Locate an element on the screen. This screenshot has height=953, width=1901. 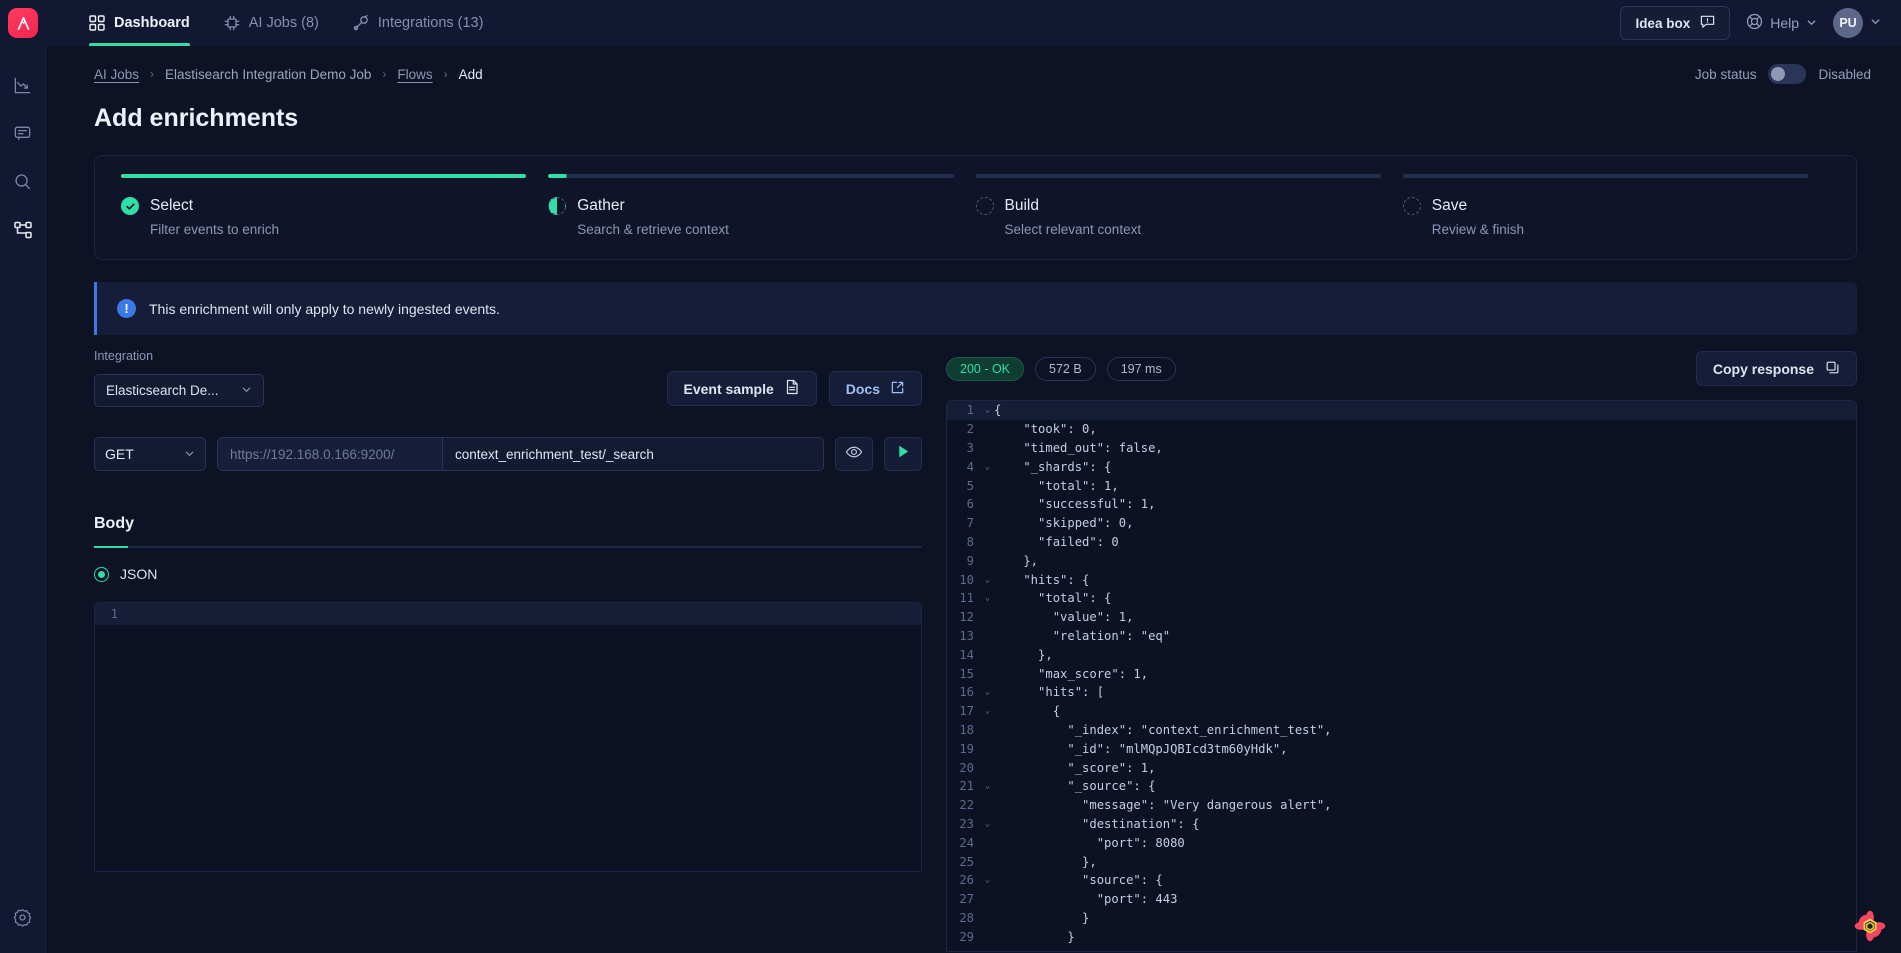
step-description: Search & retrieve context is located at coordinates (653, 229).